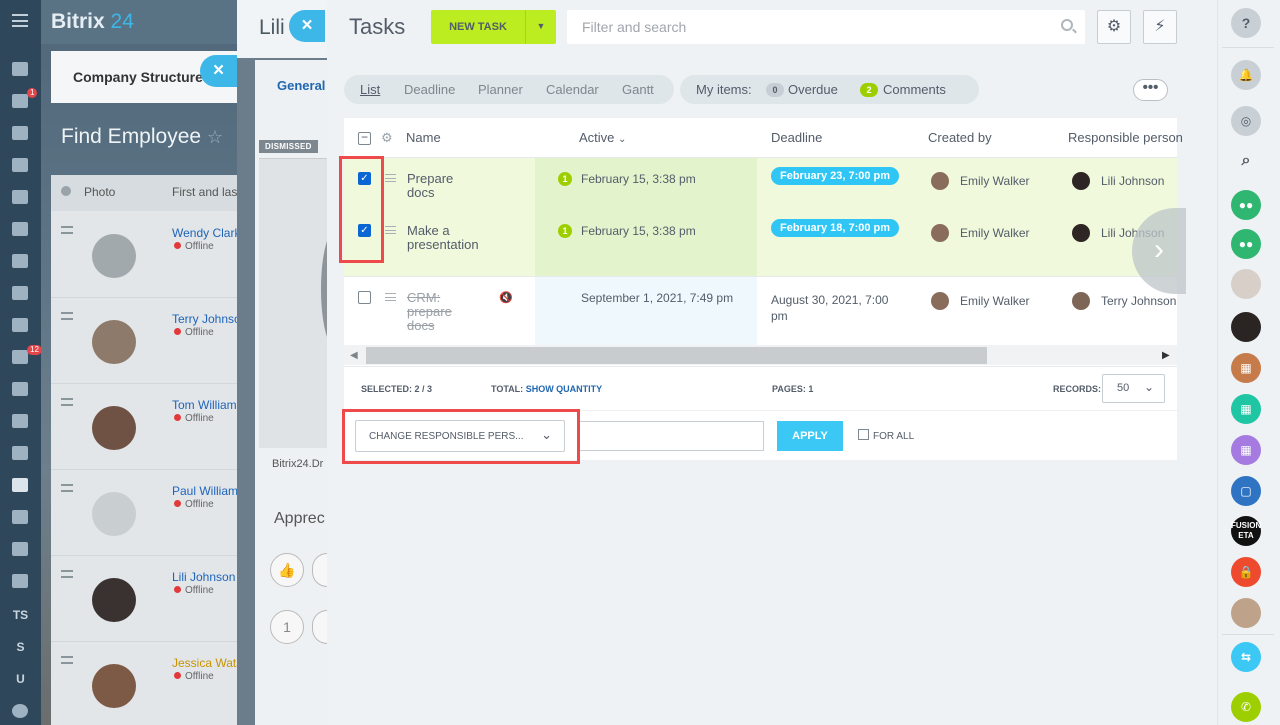 The image size is (1280, 725). Describe the element at coordinates (146, 683) in the screenshot. I see `table-row: Jessica Wats Offline` at that location.